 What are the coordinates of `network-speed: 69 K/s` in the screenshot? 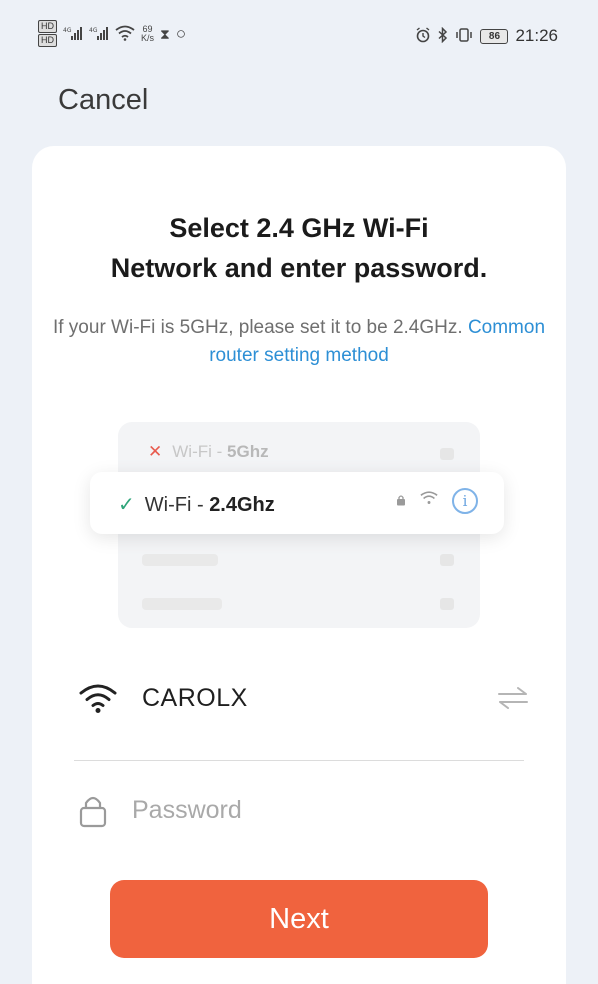 It's located at (148, 33).